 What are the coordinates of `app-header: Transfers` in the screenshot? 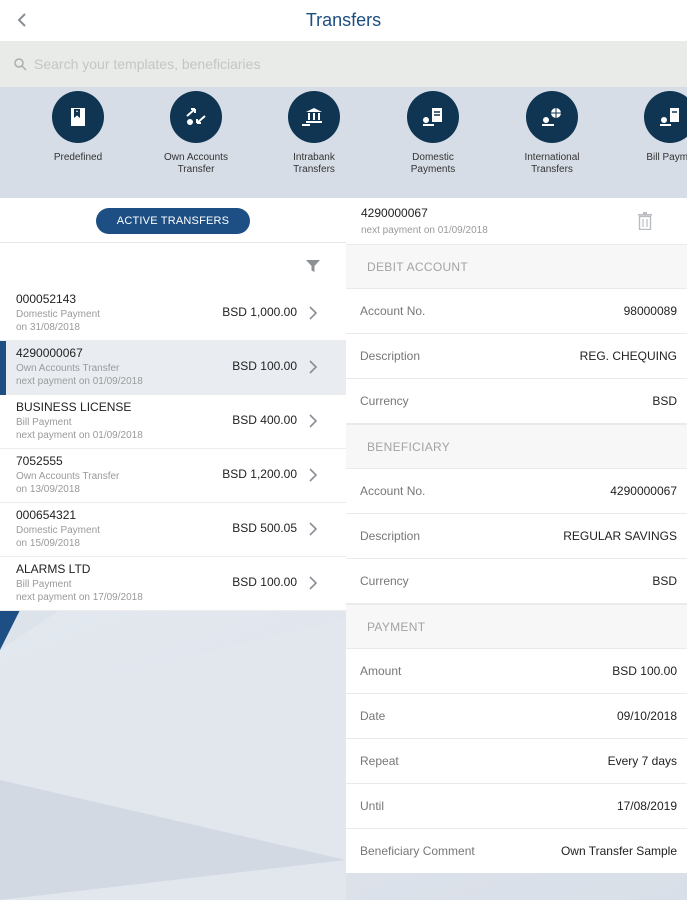 It's located at (343, 20).